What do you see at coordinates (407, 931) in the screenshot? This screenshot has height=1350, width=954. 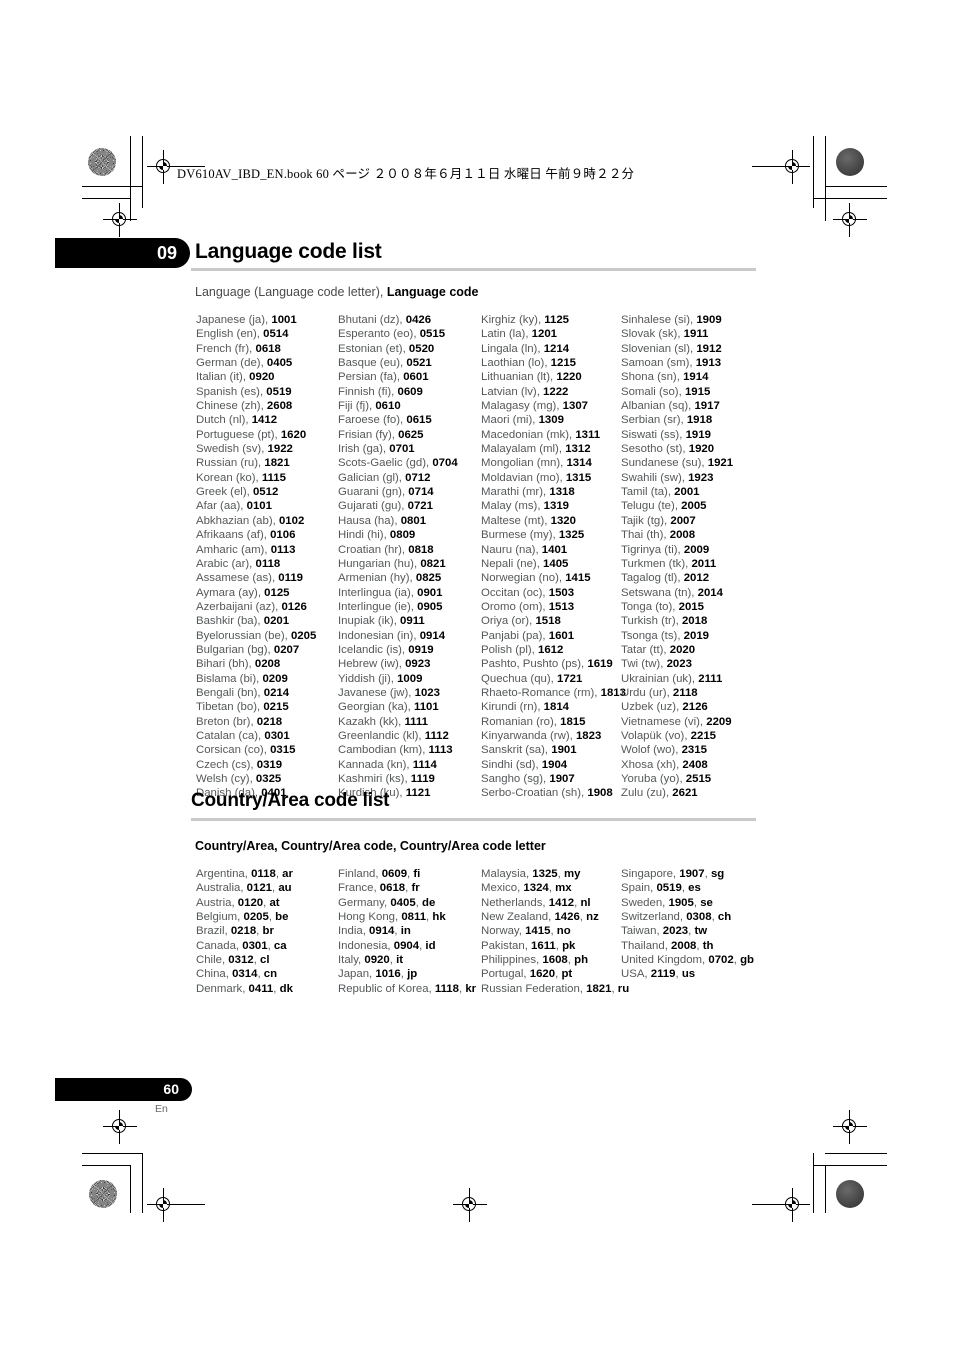 I see `country-code-entry: India, 0914, in` at bounding box center [407, 931].